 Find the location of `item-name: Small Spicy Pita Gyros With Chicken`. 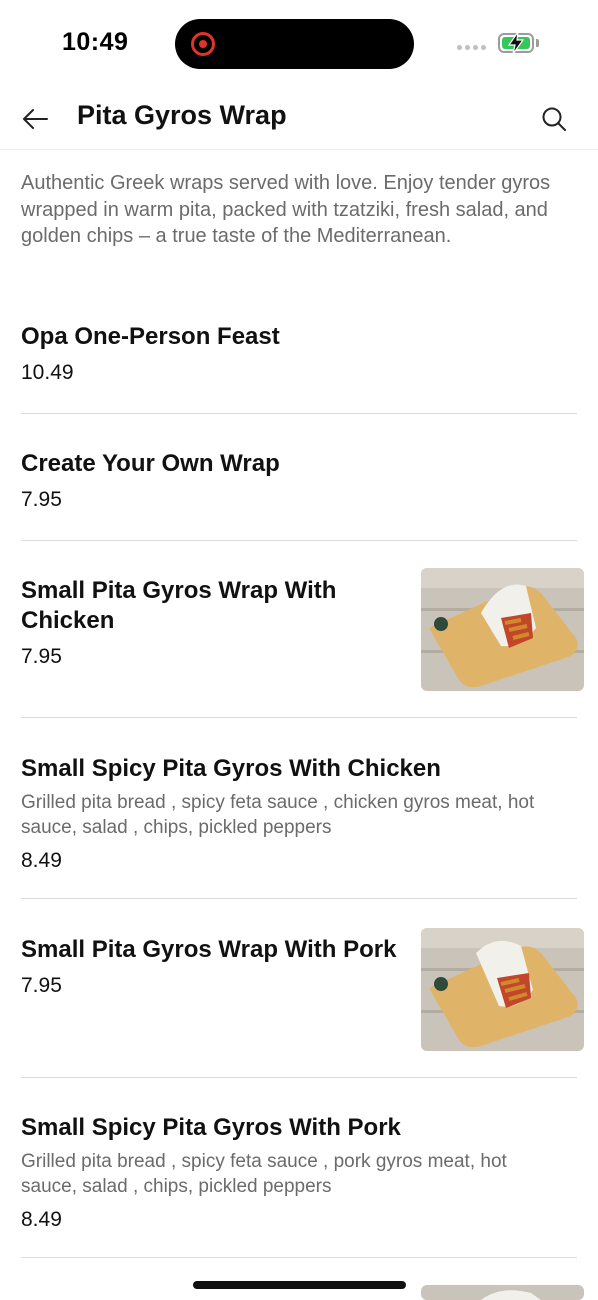

item-name: Small Spicy Pita Gyros With Chicken is located at coordinates (231, 768).